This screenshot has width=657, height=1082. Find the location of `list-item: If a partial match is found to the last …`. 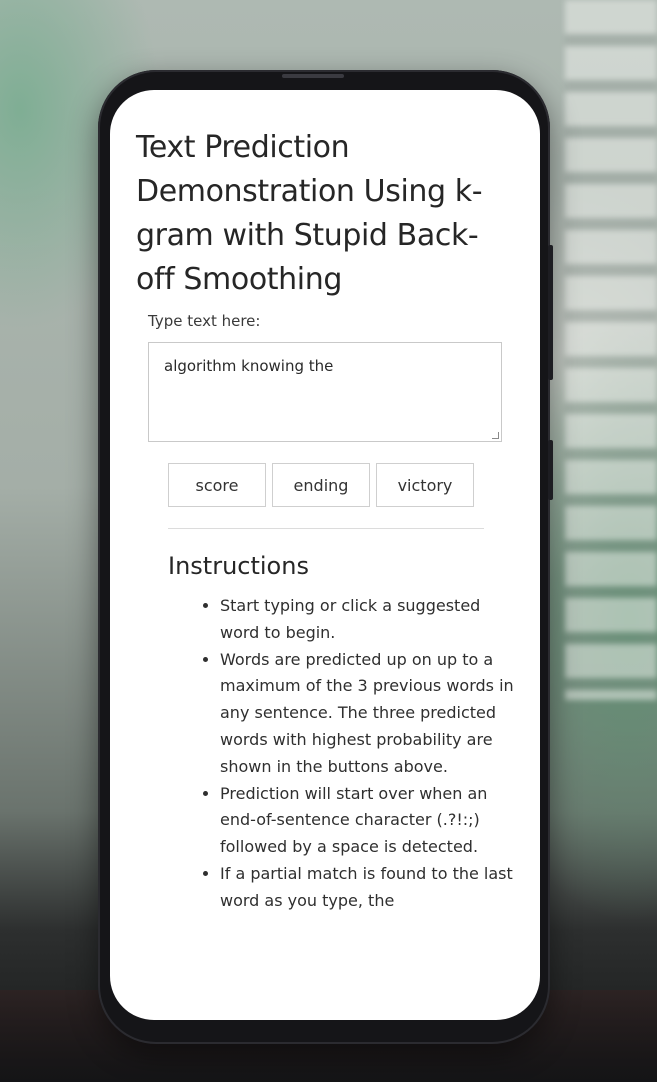

list-item: If a partial match is found to the last … is located at coordinates (370, 888).